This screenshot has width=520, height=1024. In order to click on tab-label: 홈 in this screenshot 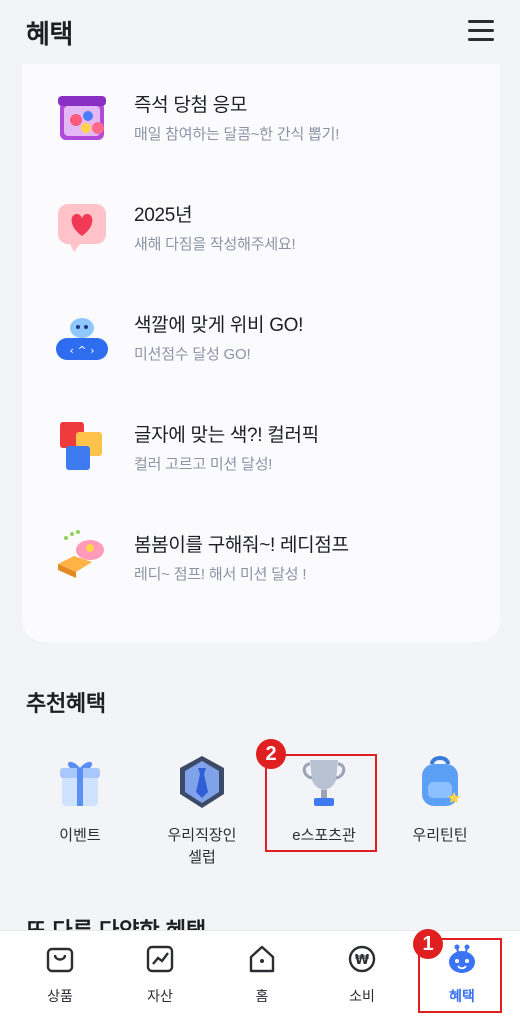, I will do `click(262, 996)`.